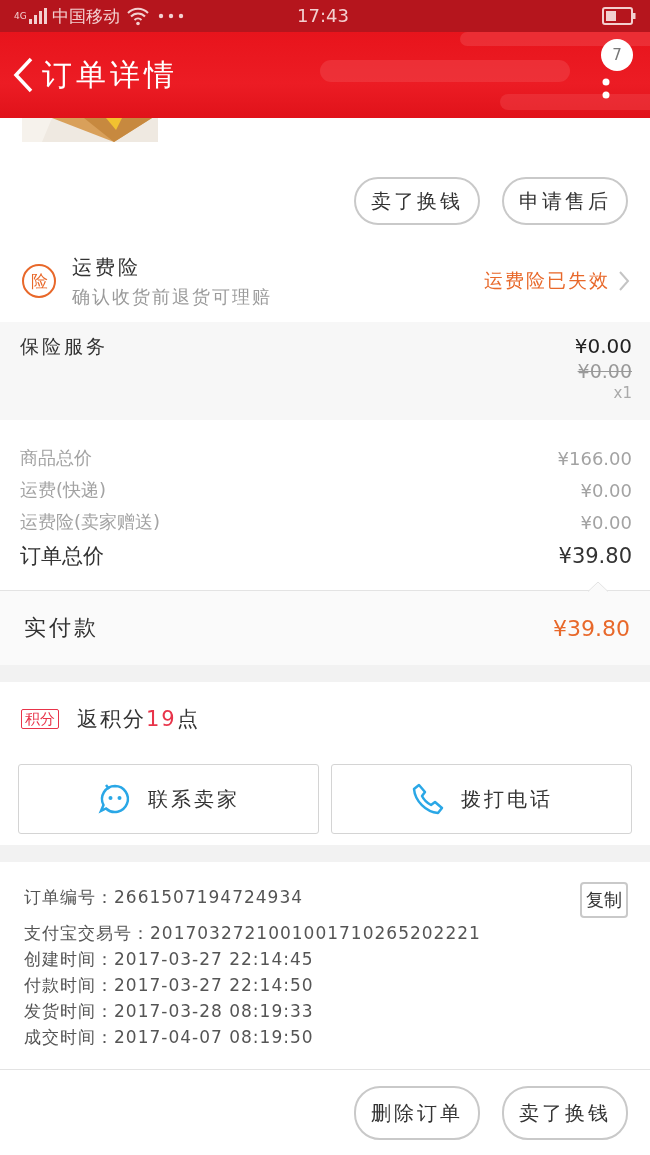 The image size is (650, 1155). Describe the element at coordinates (164, 897) in the screenshot. I see `order-info-line: 订单编号：2661507194724934` at that location.